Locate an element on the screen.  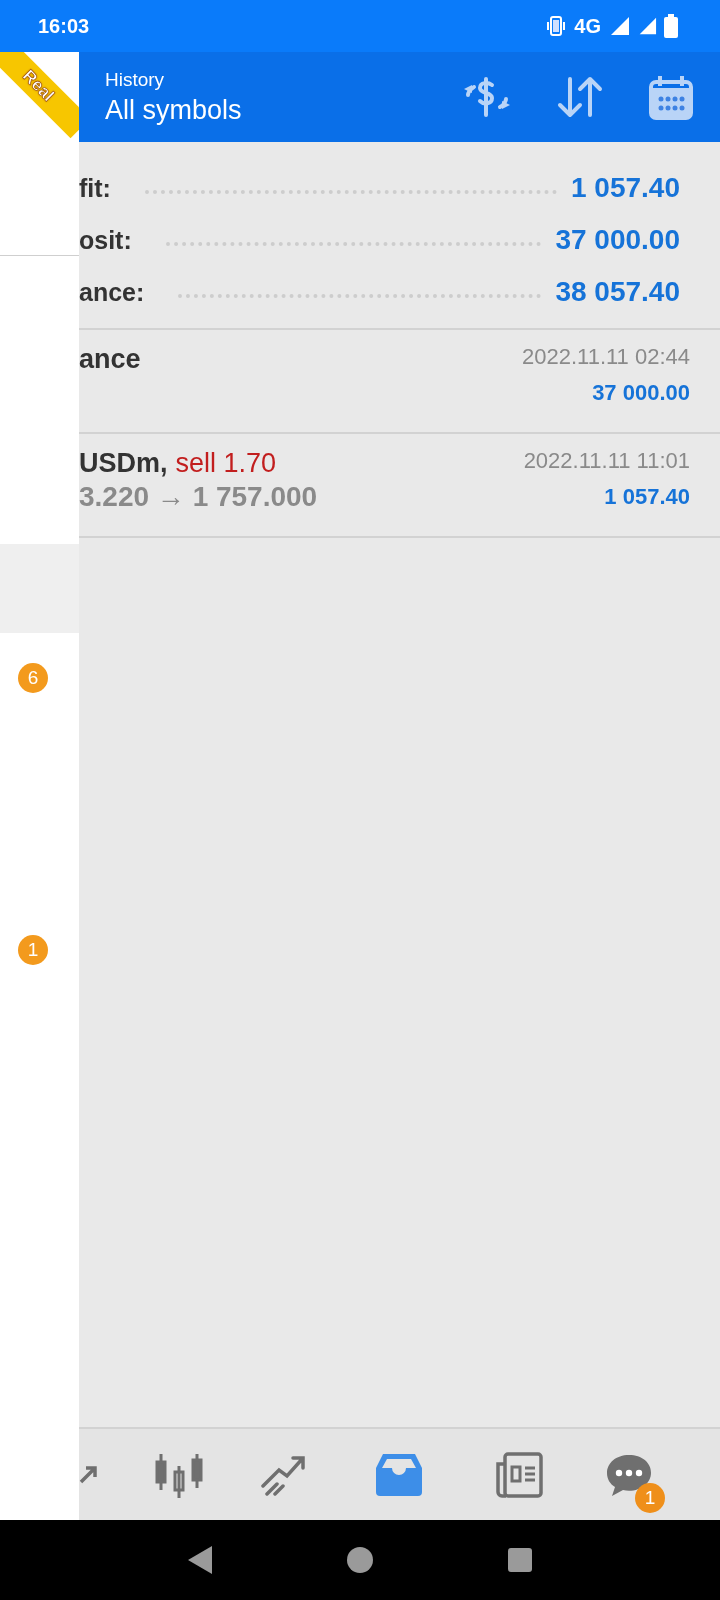
deal-amount: 1 057.40 is located at coordinates (647, 497).